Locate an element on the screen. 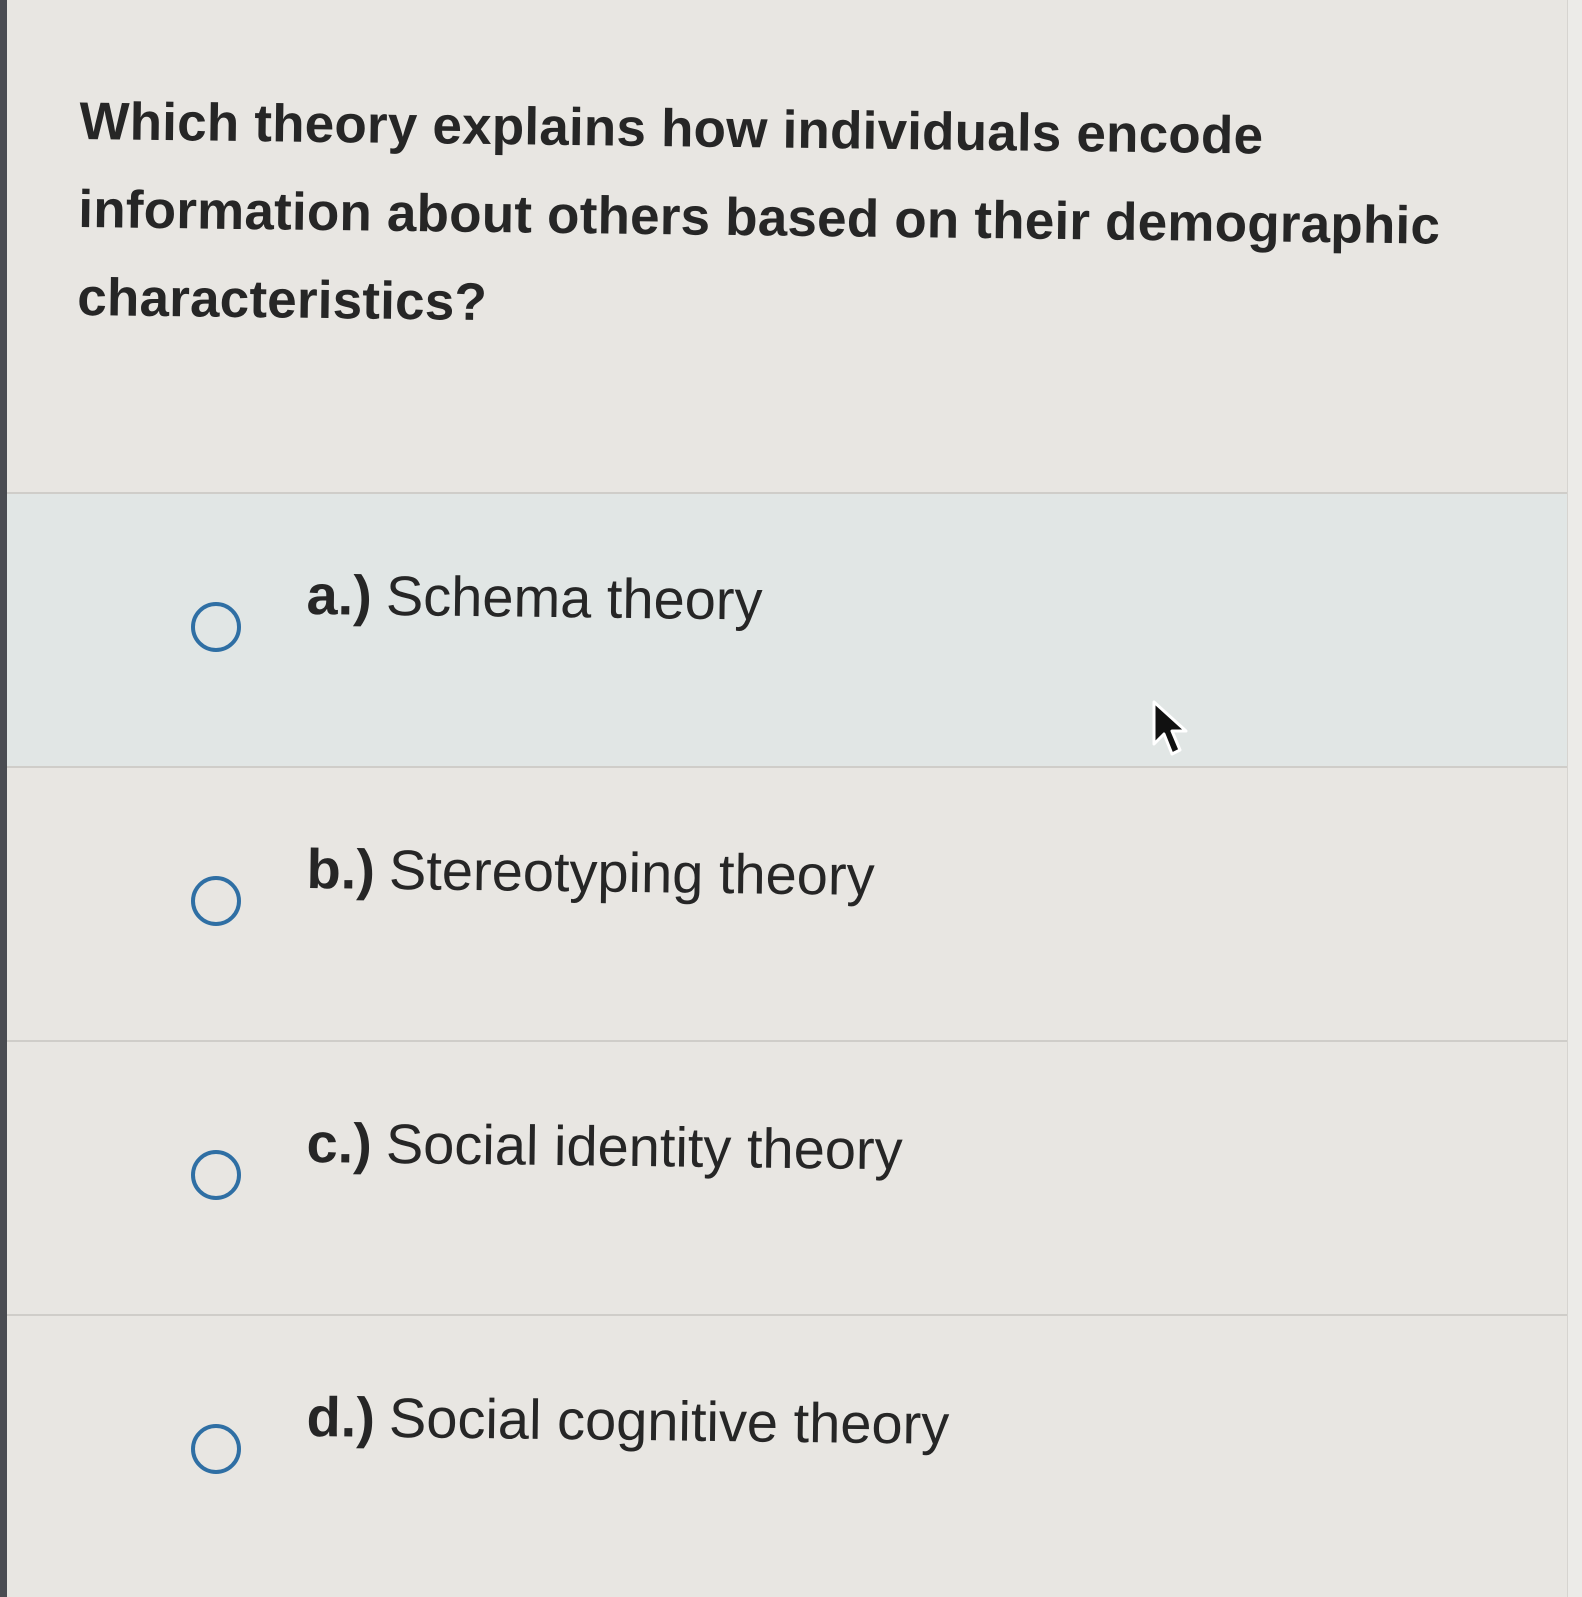  radio-button-a is located at coordinates (216, 627).